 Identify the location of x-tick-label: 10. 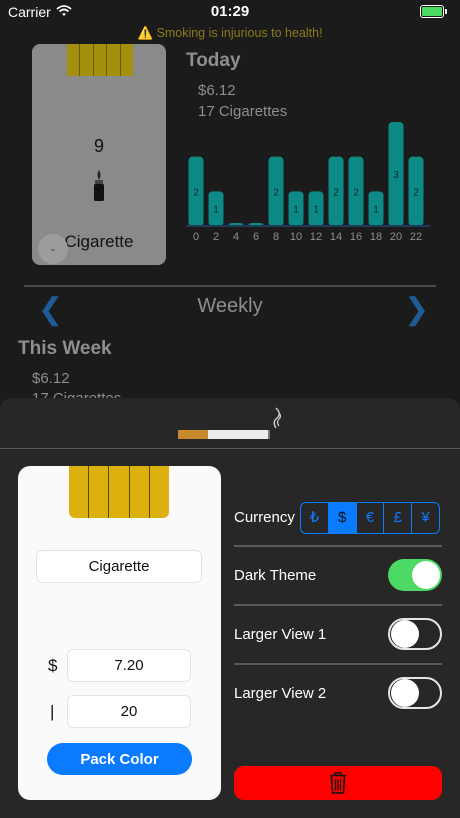
(296, 237).